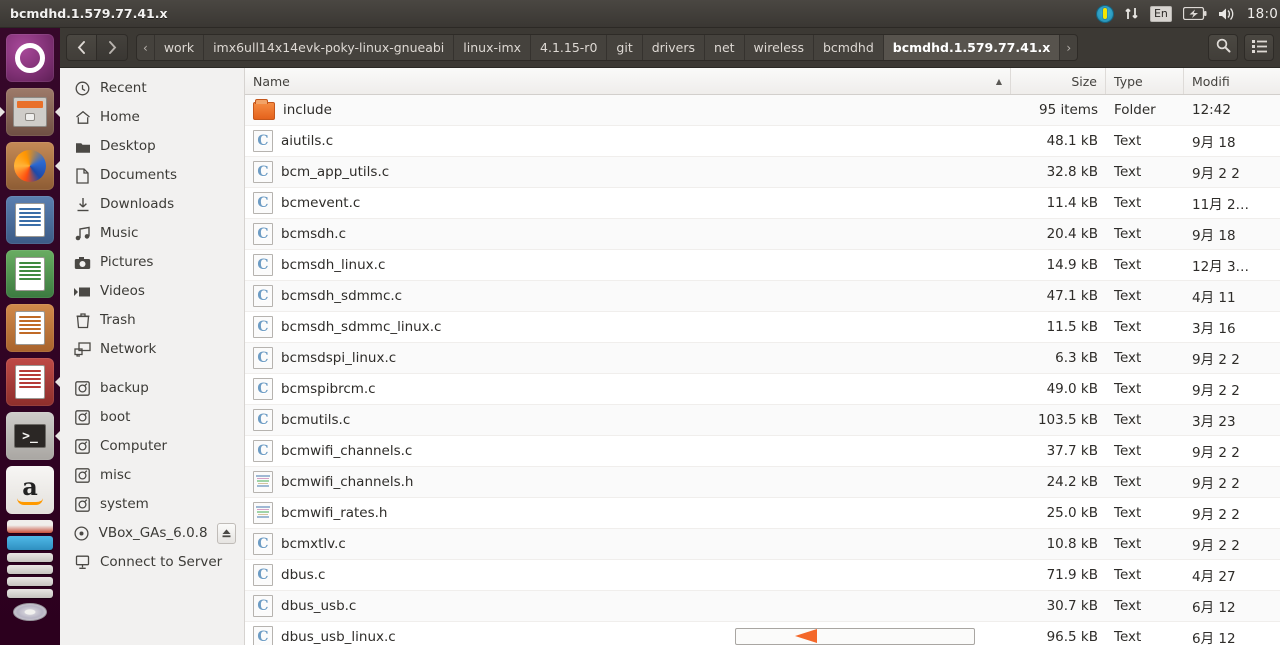 This screenshot has height=645, width=1280. What do you see at coordinates (569, 47) in the screenshot?
I see `breadcrumb-item-version: 4.1.15-r0` at bounding box center [569, 47].